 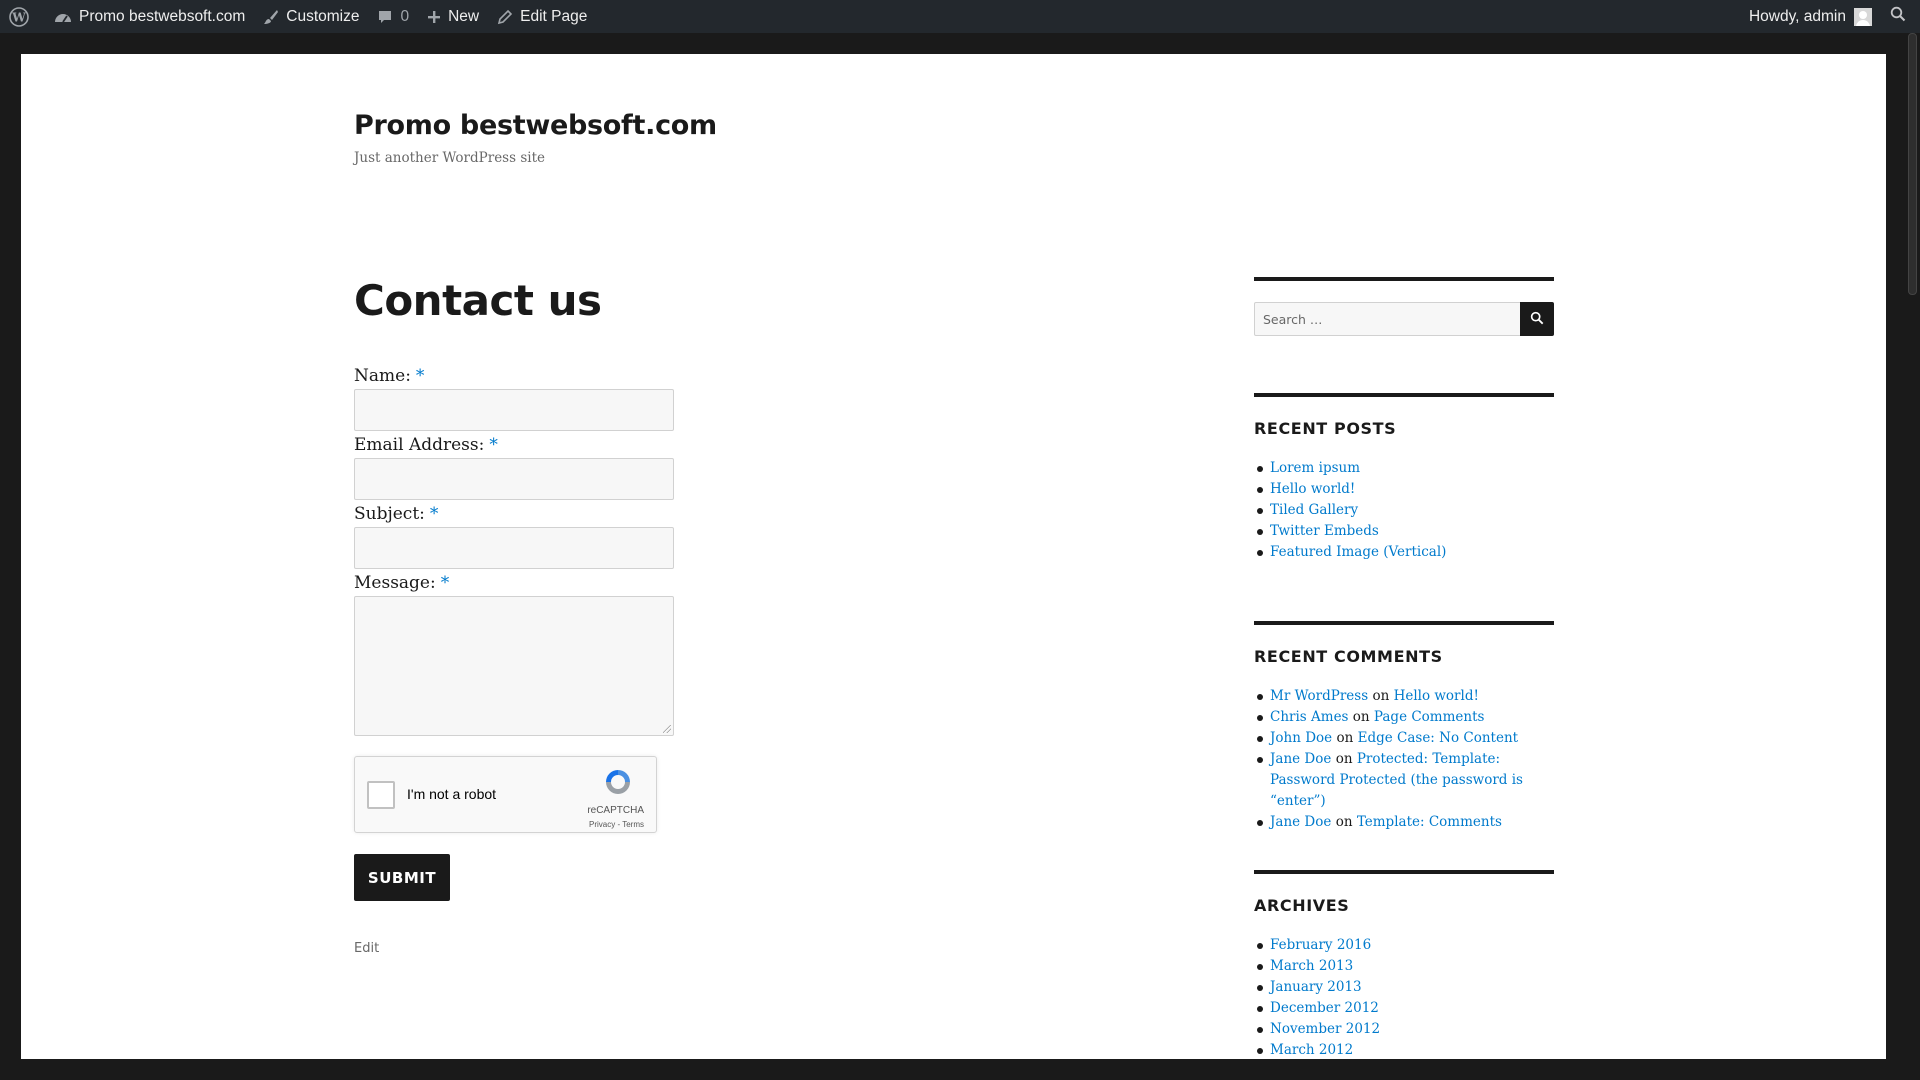 What do you see at coordinates (1311, 966) in the screenshot?
I see `archive-link: March 2013` at bounding box center [1311, 966].